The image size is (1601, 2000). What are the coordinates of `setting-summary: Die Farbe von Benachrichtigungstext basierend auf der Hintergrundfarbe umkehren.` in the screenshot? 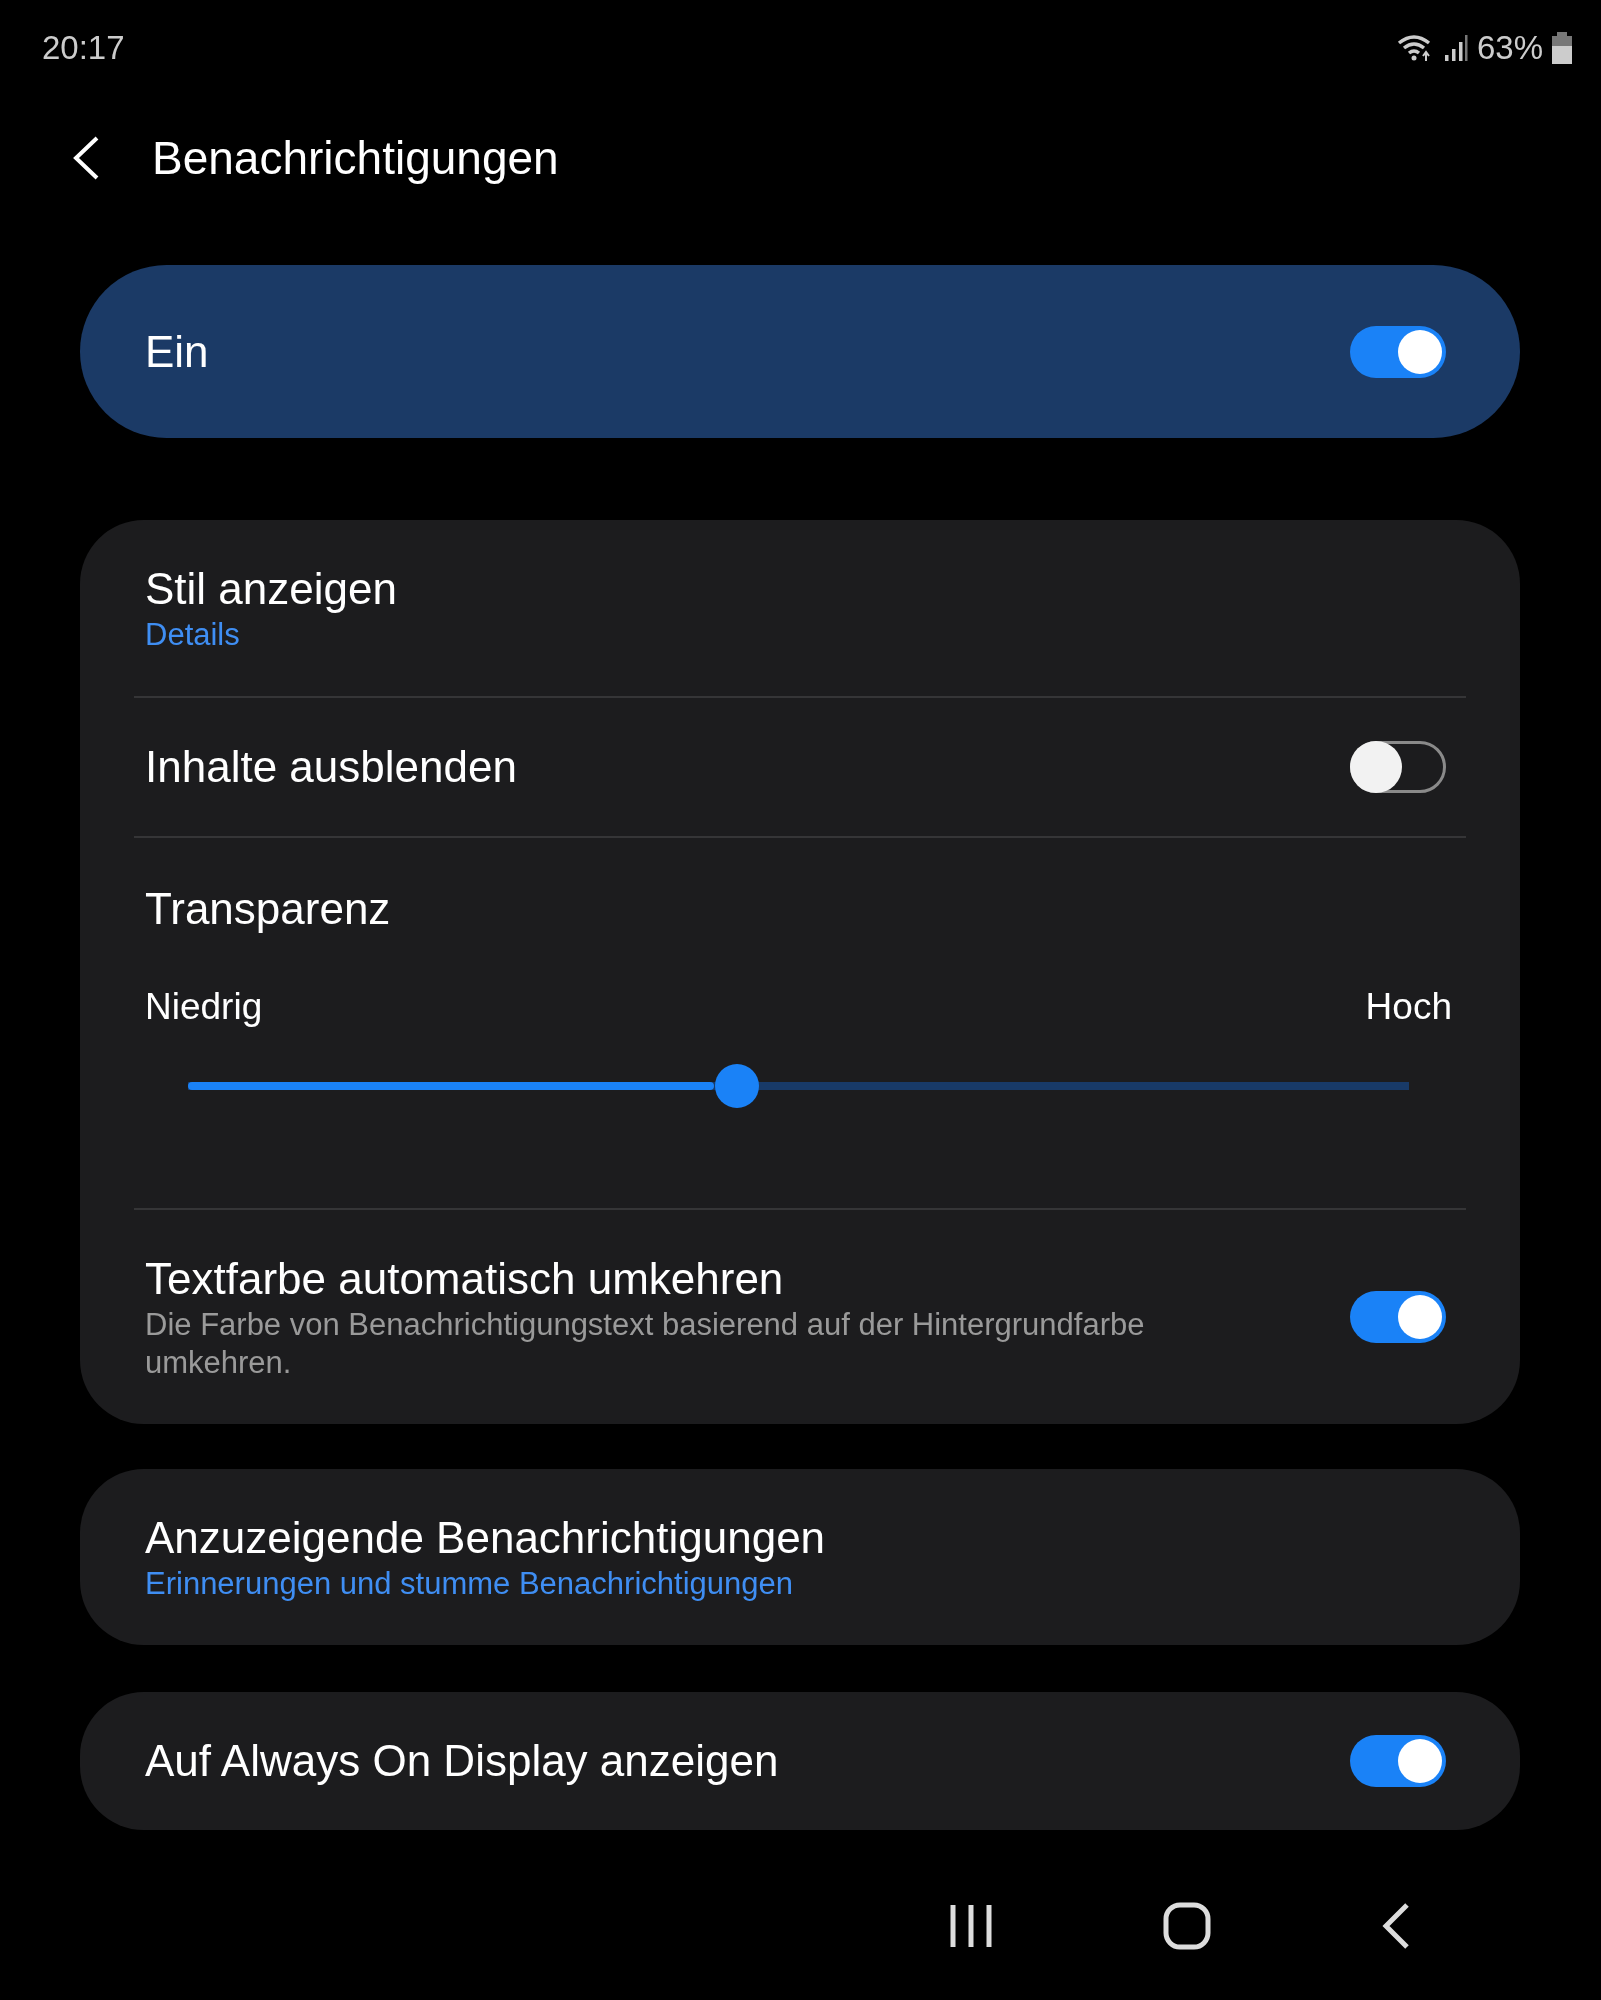 It's located at (645, 1344).